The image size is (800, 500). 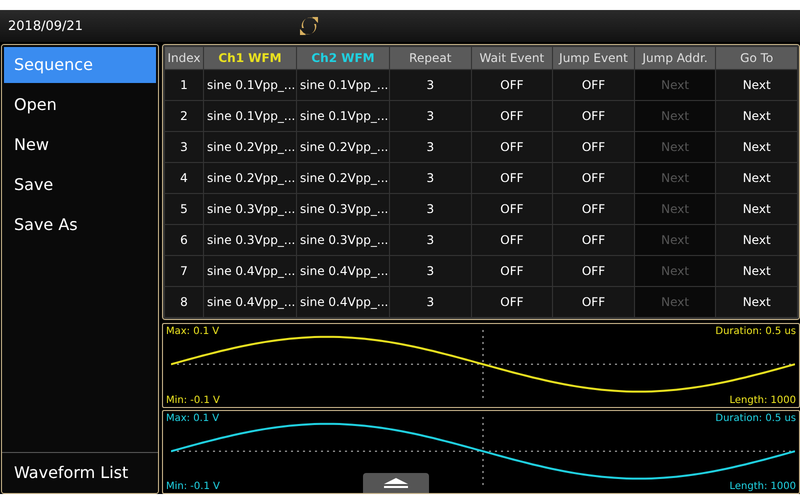 What do you see at coordinates (184, 178) in the screenshot?
I see `table-cell: 4` at bounding box center [184, 178].